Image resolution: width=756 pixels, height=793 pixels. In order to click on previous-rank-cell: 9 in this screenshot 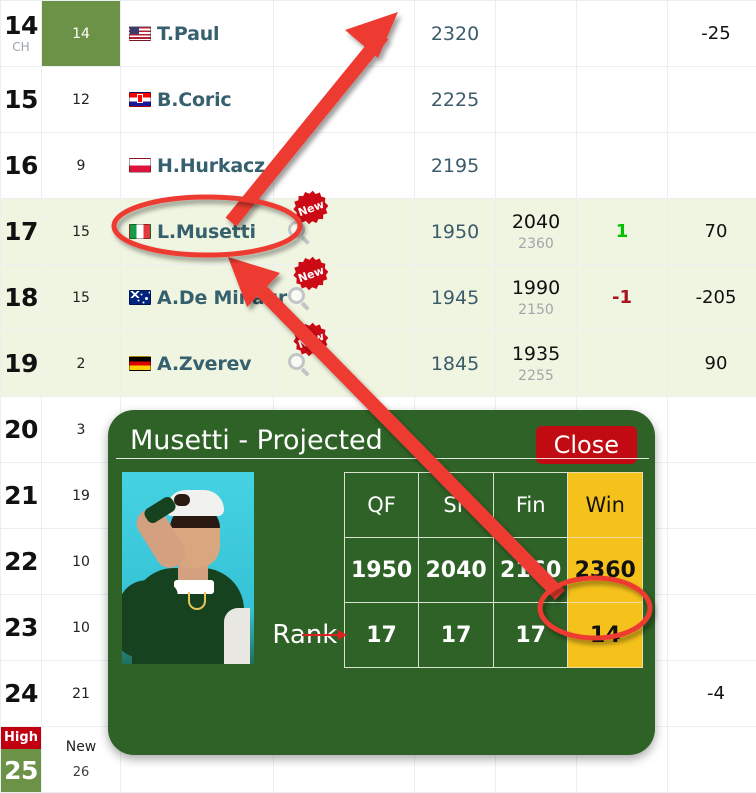, I will do `click(81, 166)`.